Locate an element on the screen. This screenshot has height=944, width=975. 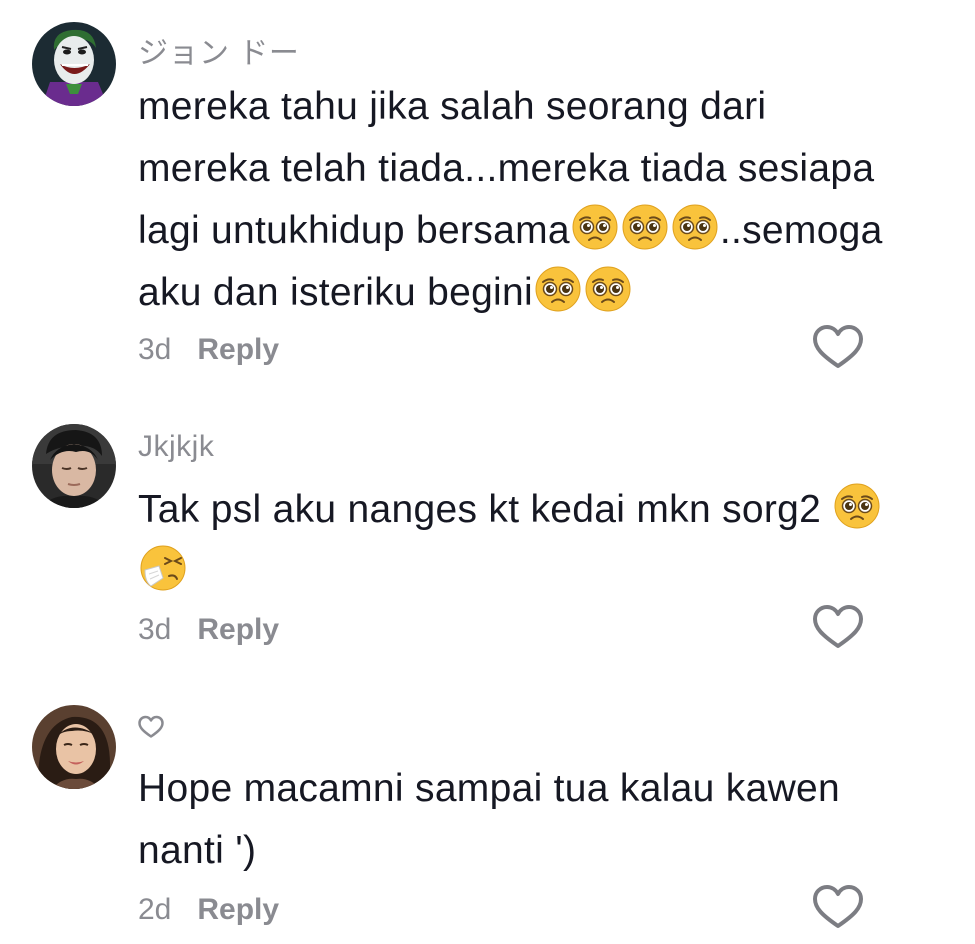
comment-username: ジョン ドー is located at coordinates (218, 50).